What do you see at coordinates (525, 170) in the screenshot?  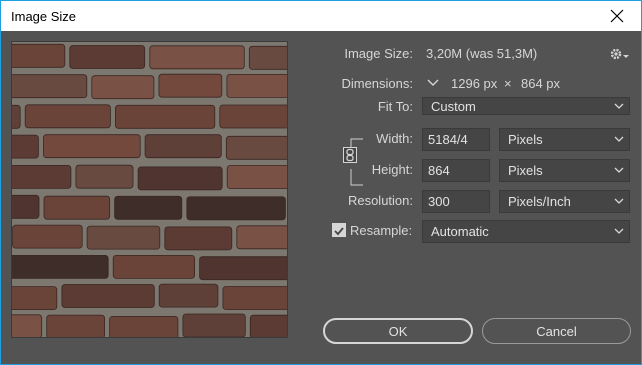 I see `height-unit-value: Pixels` at bounding box center [525, 170].